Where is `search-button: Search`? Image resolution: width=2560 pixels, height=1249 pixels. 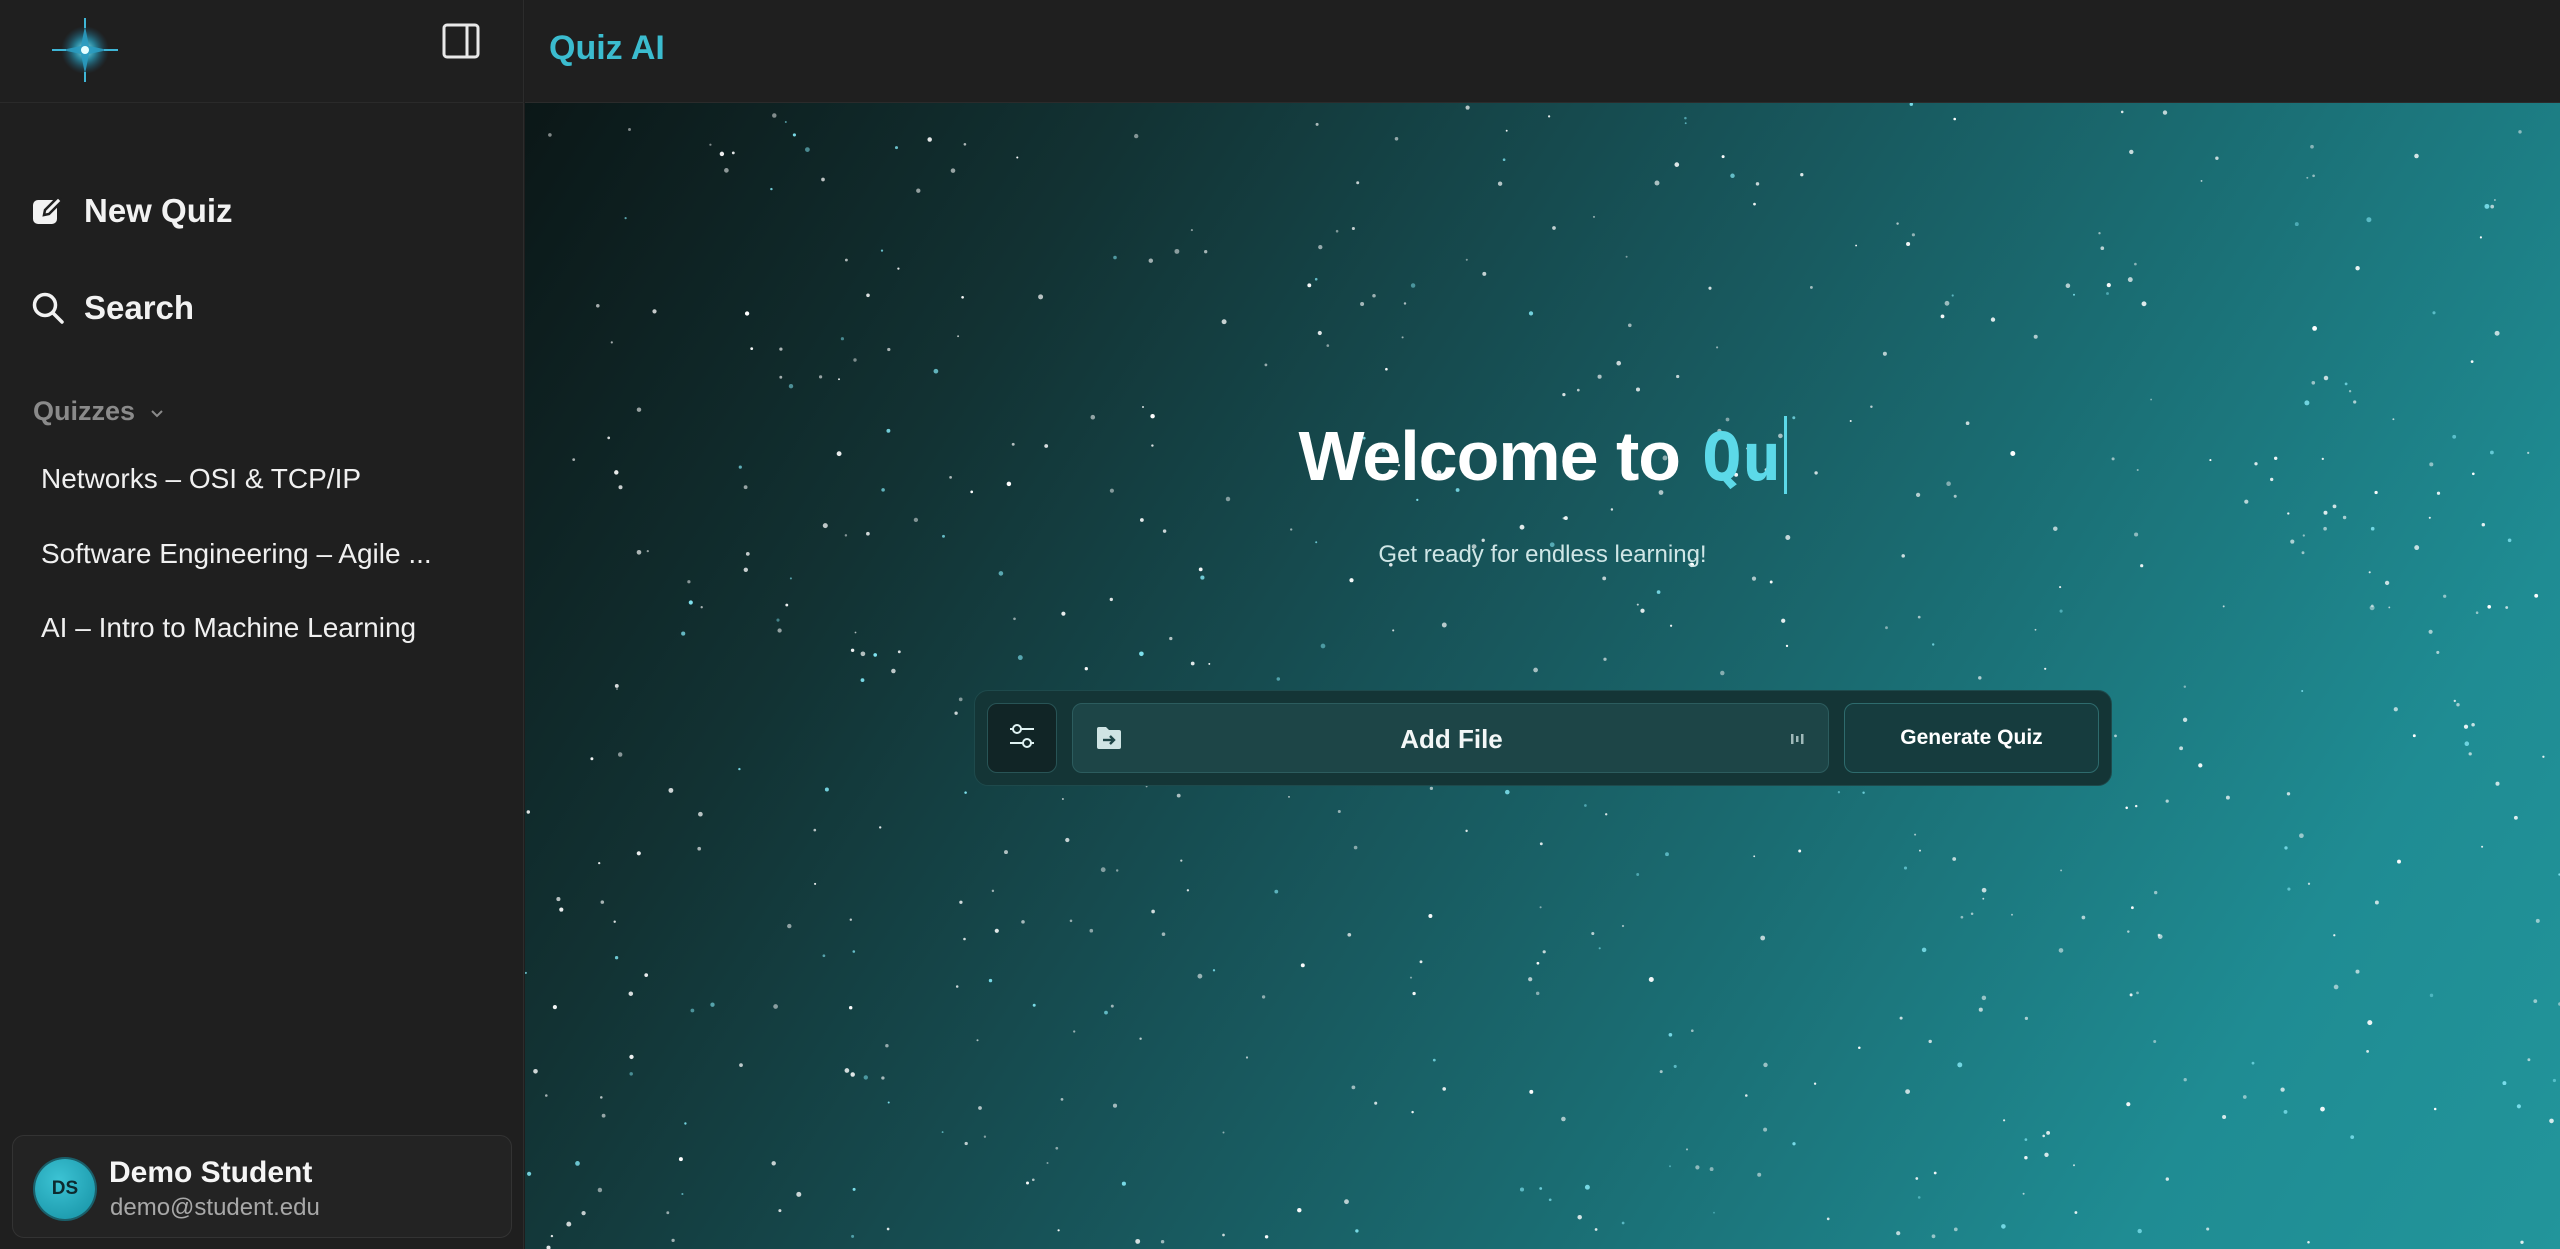 search-button: Search is located at coordinates (112, 308).